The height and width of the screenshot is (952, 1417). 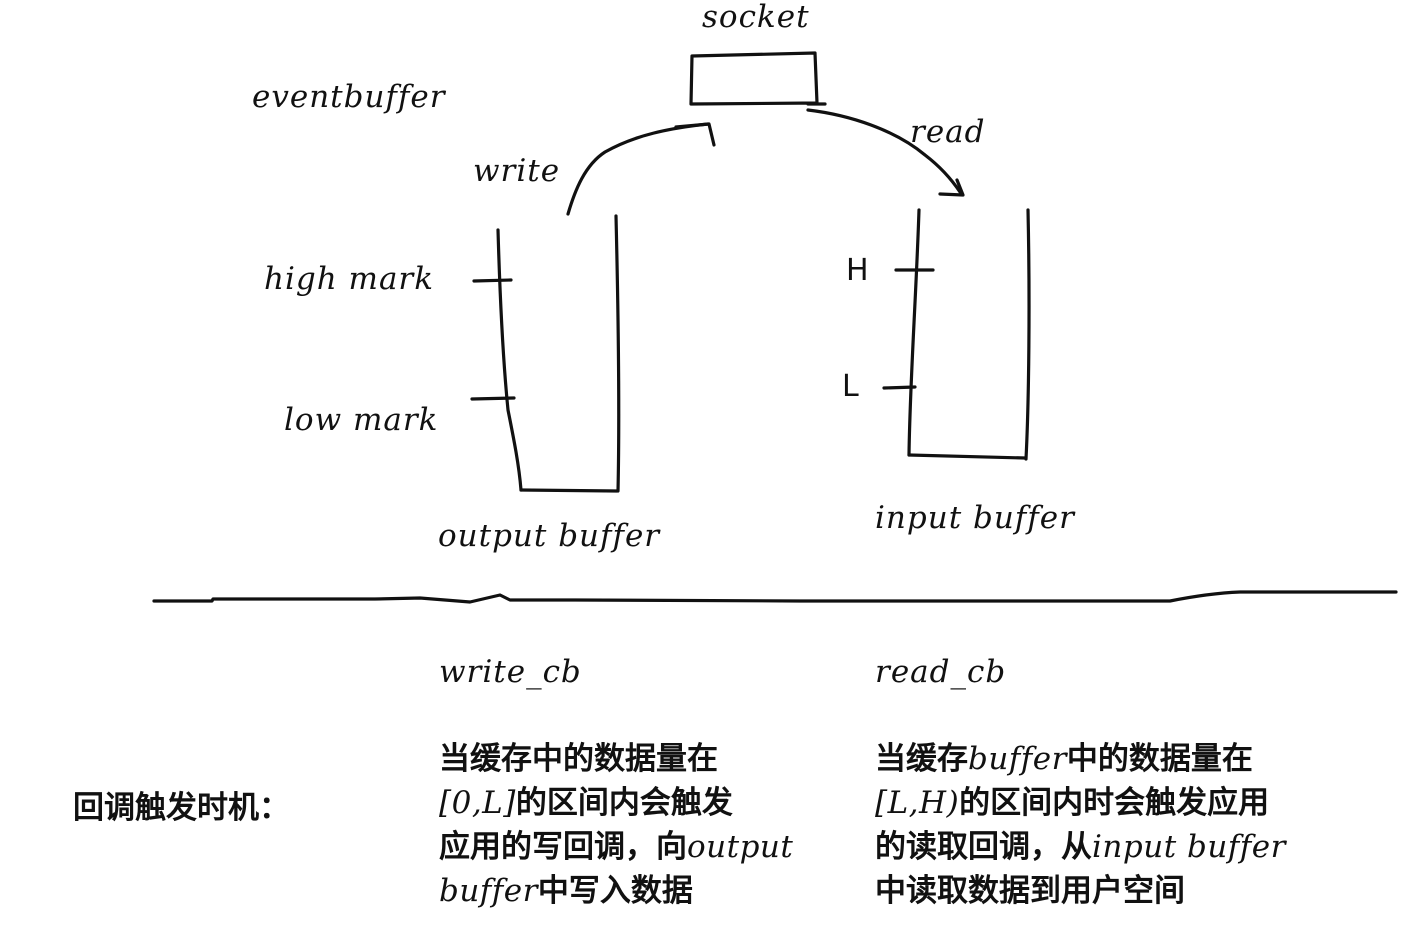 I want to click on output-buffer-right-wall, so click(x=617, y=353).